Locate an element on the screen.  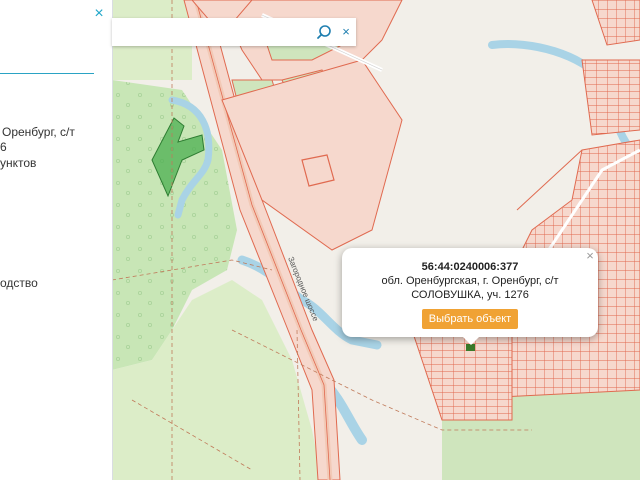
popup-pointer is located at coordinates (471, 340).